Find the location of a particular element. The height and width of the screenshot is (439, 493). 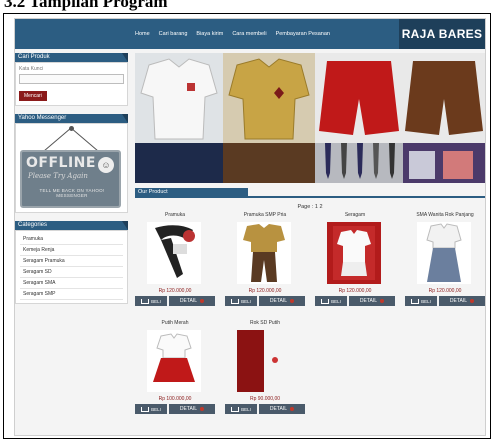

white-uniform-icon is located at coordinates (354, 253).